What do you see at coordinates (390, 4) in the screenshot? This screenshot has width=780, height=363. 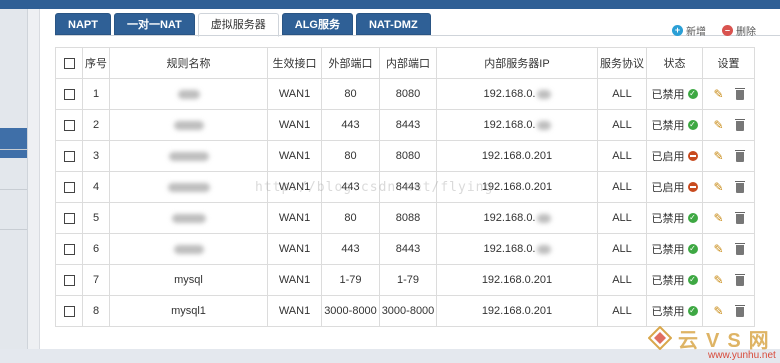 I see `top-bar` at bounding box center [390, 4].